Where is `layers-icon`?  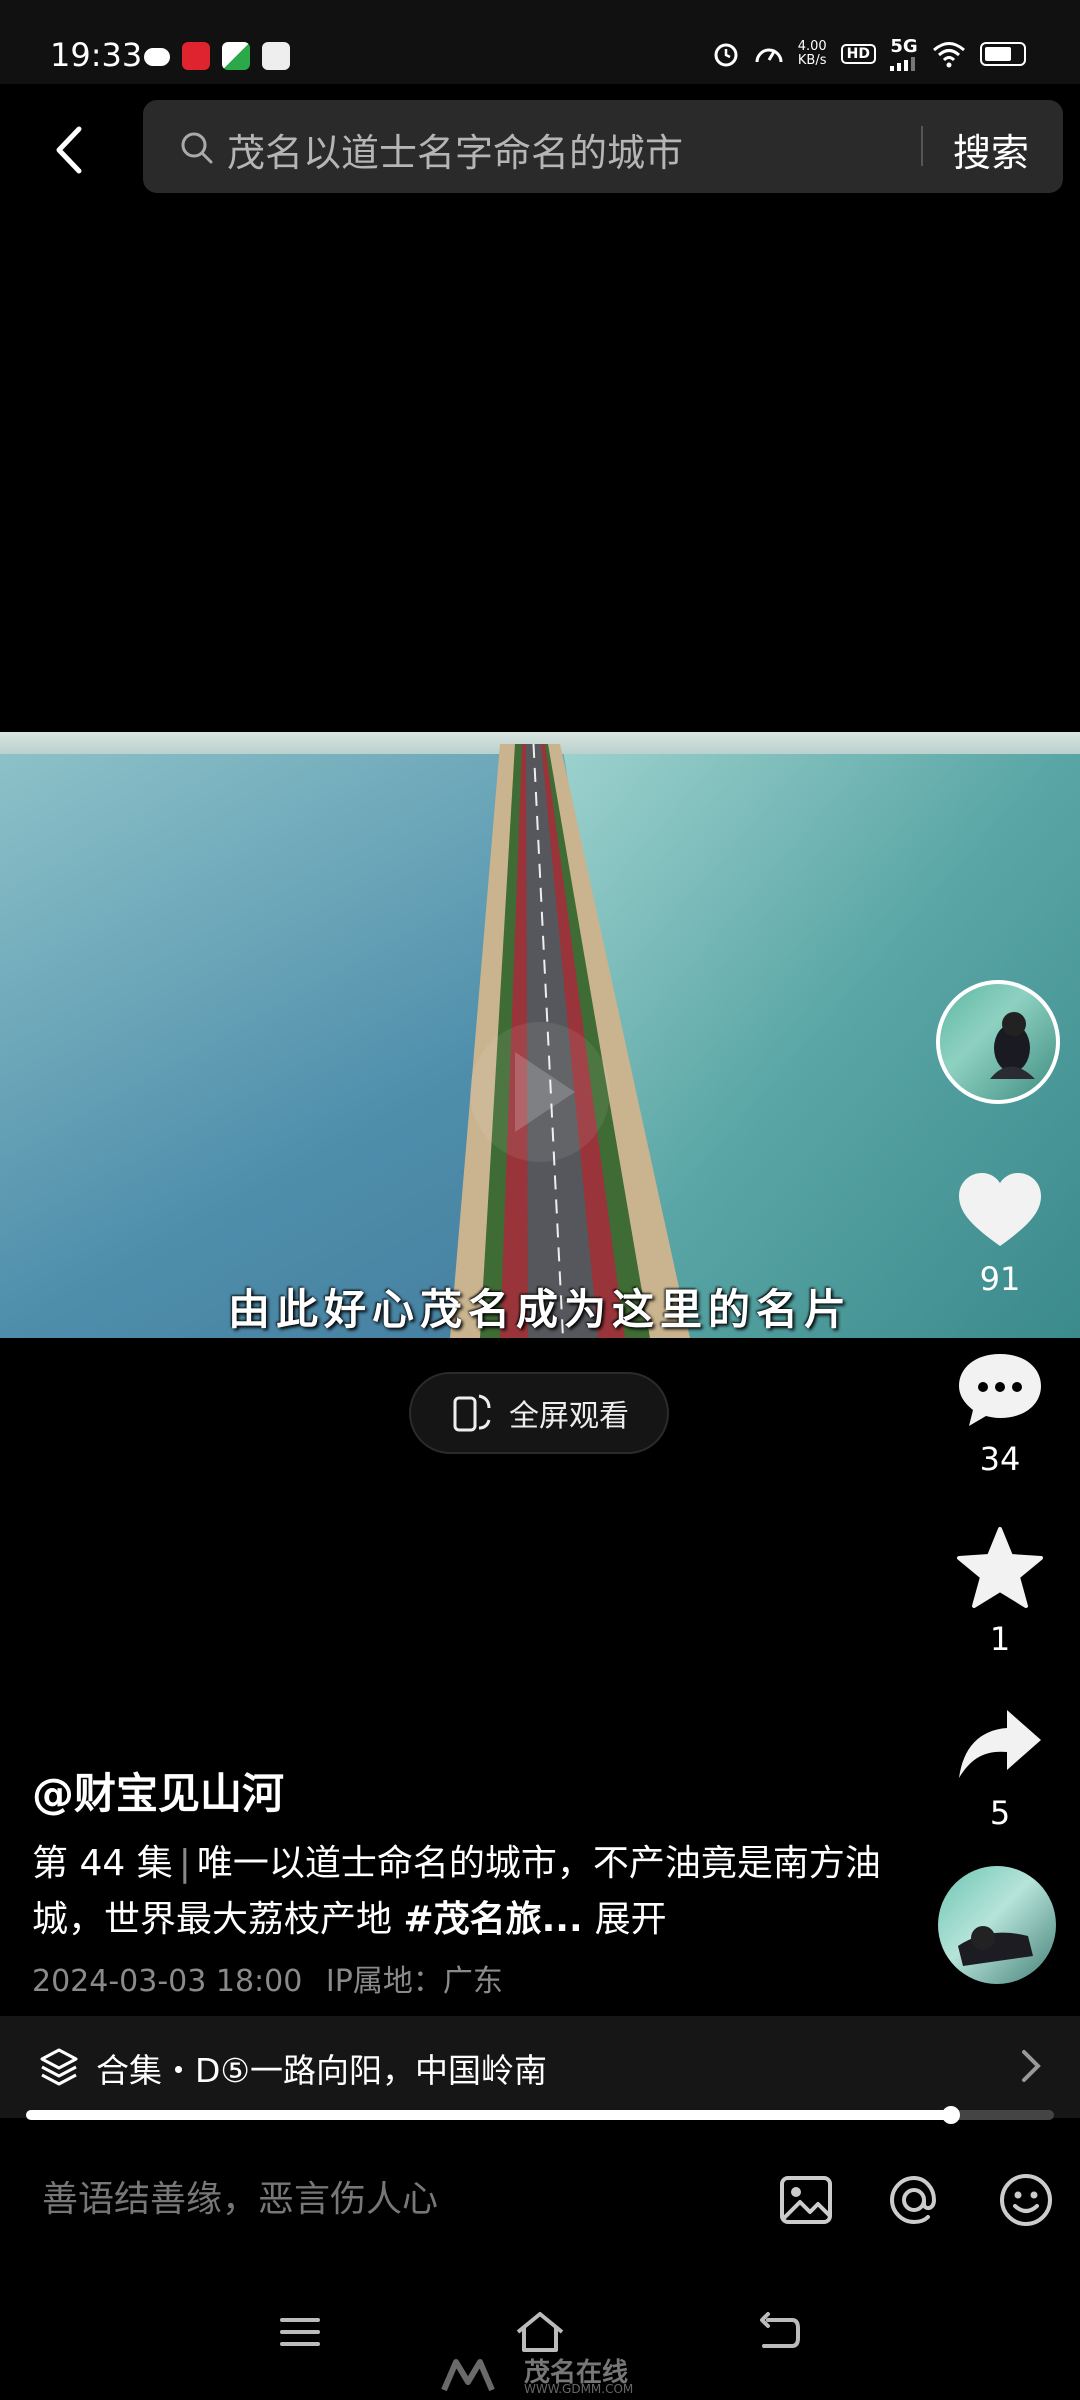 layers-icon is located at coordinates (59, 2067).